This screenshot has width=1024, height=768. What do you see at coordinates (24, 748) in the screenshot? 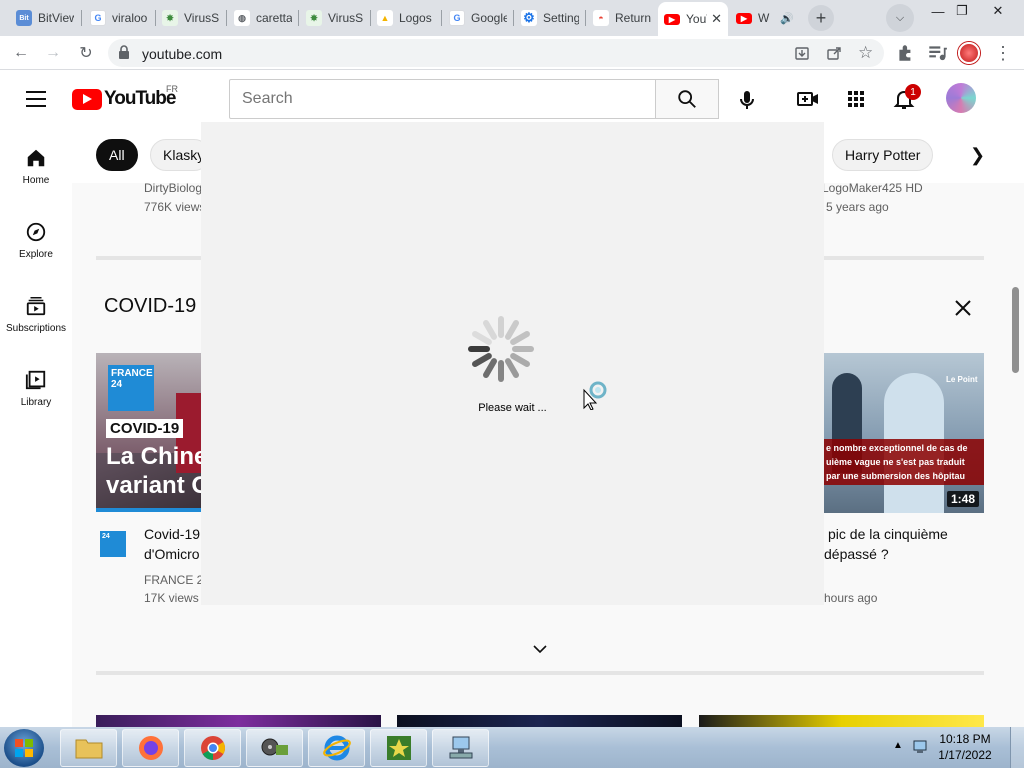
I see `start-button` at bounding box center [24, 748].